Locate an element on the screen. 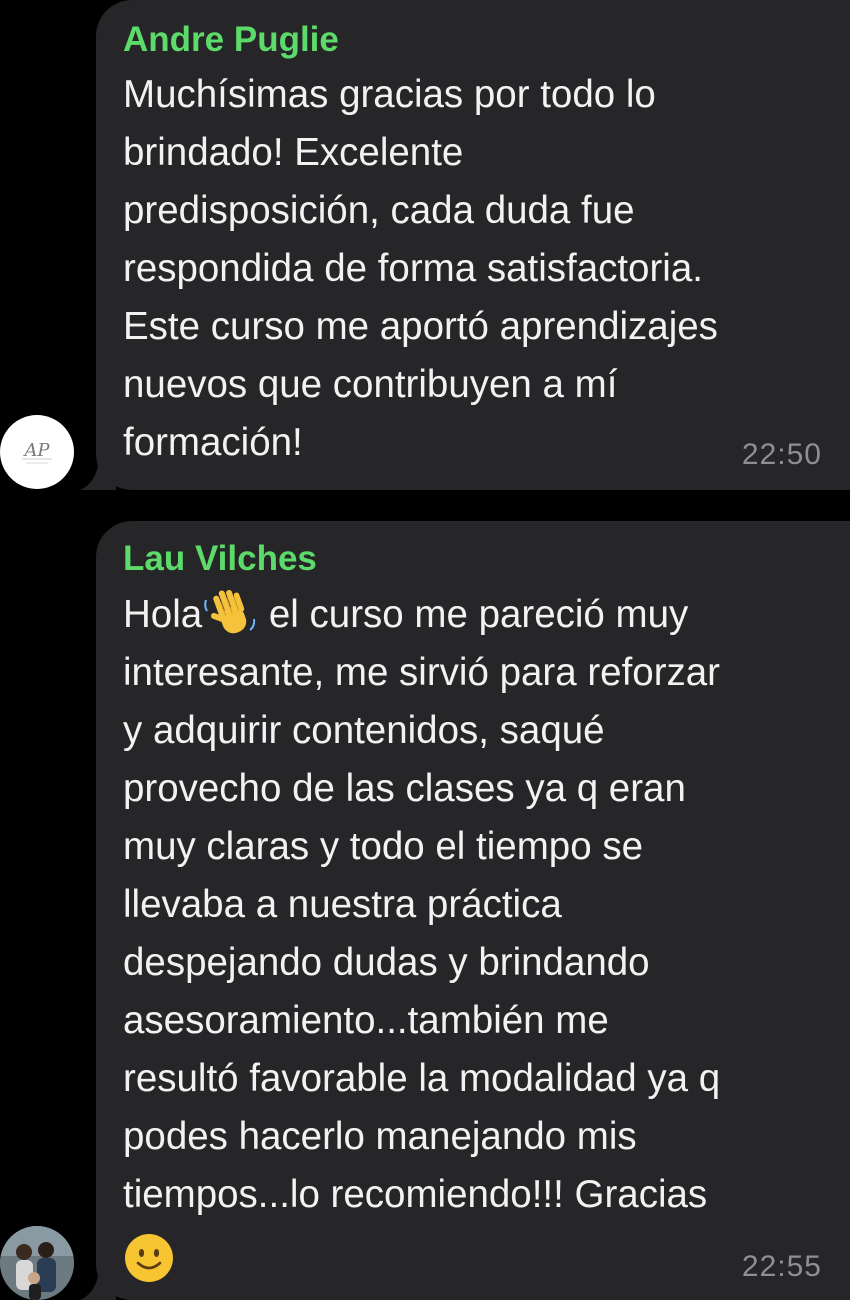  message-line: Hola el curso me pareció muy is located at coordinates (480, 615).